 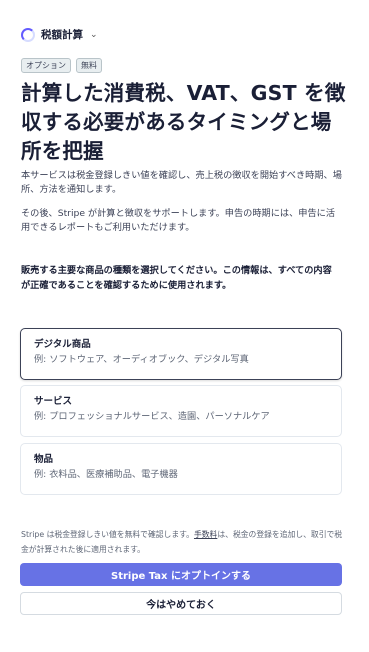 What do you see at coordinates (107, 534) in the screenshot?
I see `footnote-text-before: Stripe は税金登録しきい値を無料で確認します。` at bounding box center [107, 534].